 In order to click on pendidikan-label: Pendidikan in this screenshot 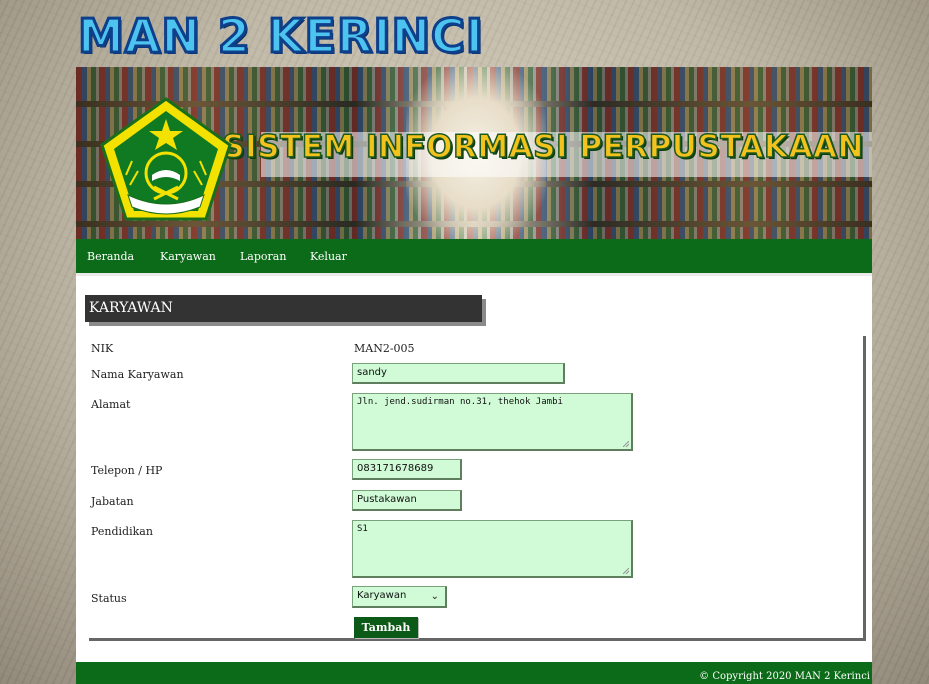, I will do `click(122, 531)`.